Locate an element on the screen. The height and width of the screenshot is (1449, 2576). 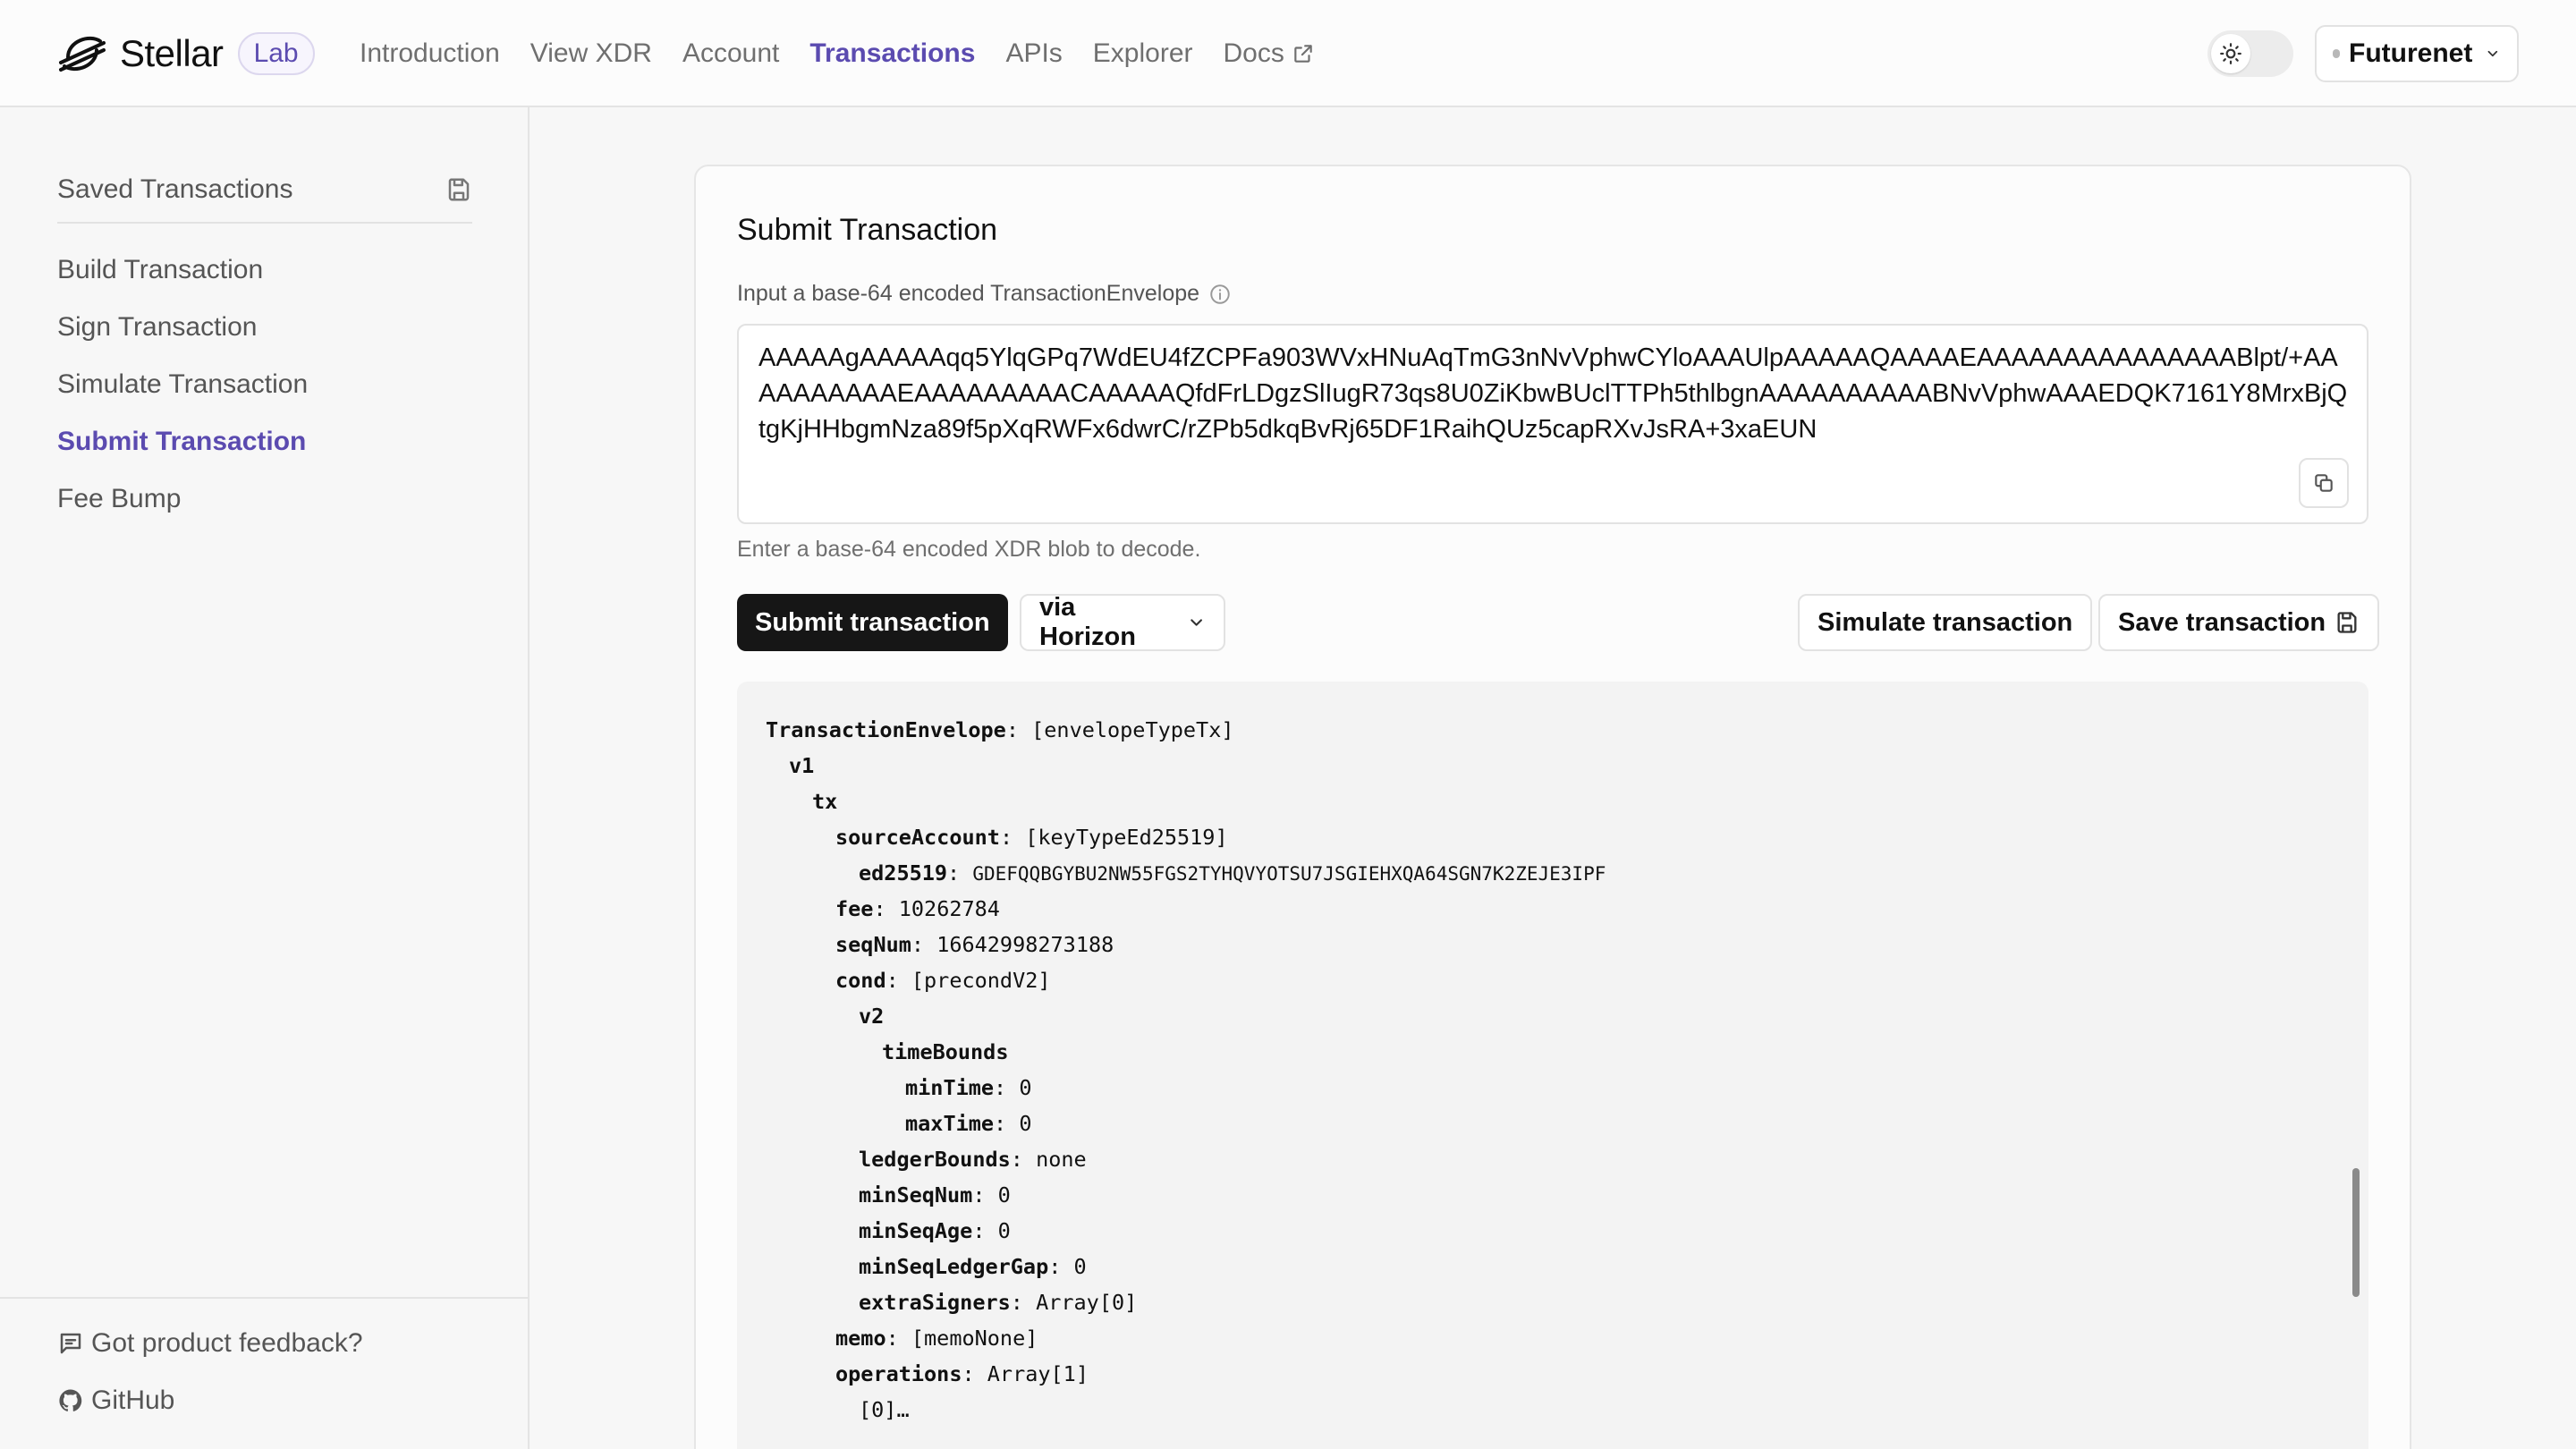
chevron-down-icon is located at coordinates (2492, 53).